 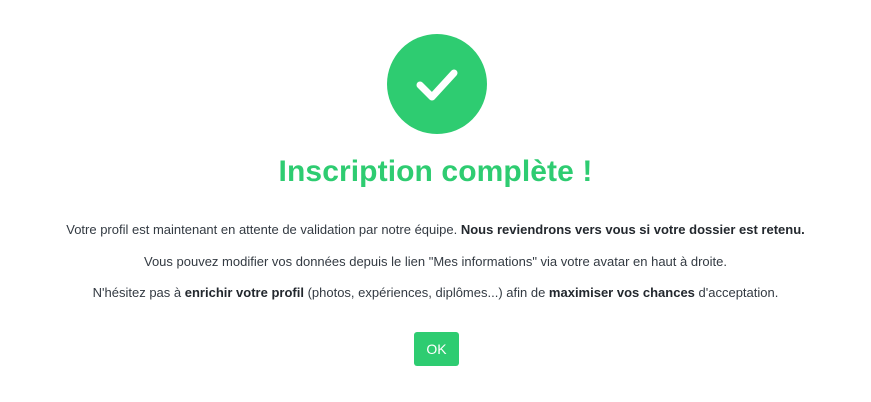 What do you see at coordinates (436, 349) in the screenshot?
I see `ok-button: OK` at bounding box center [436, 349].